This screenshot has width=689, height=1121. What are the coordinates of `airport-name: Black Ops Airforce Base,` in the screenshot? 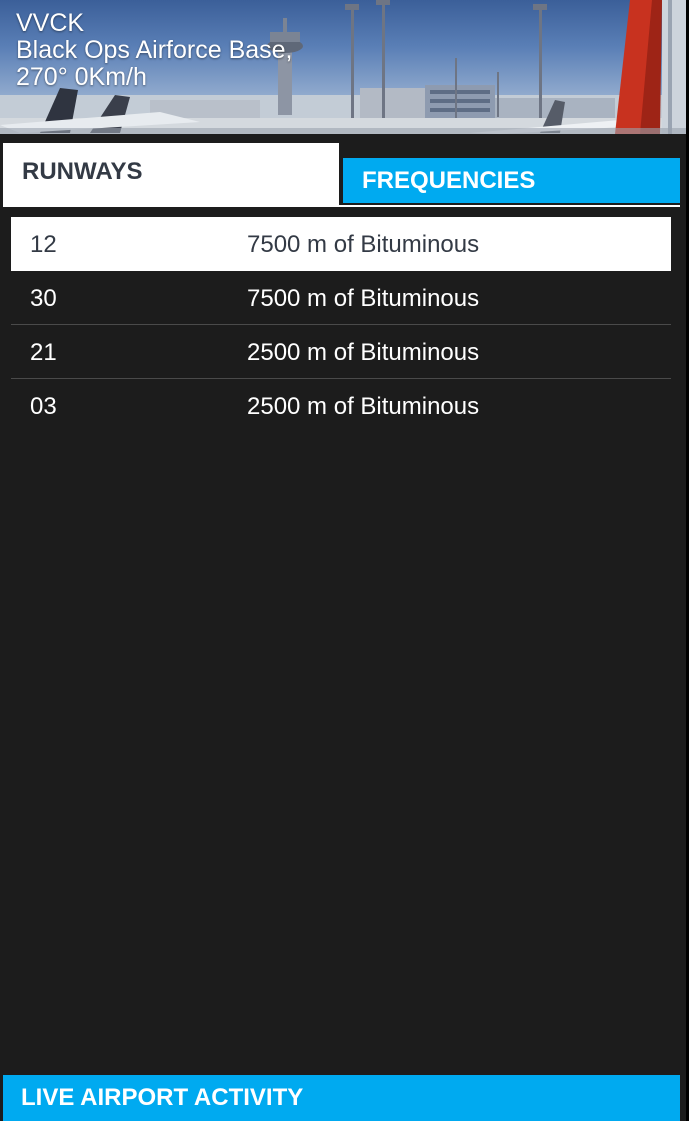 It's located at (154, 50).